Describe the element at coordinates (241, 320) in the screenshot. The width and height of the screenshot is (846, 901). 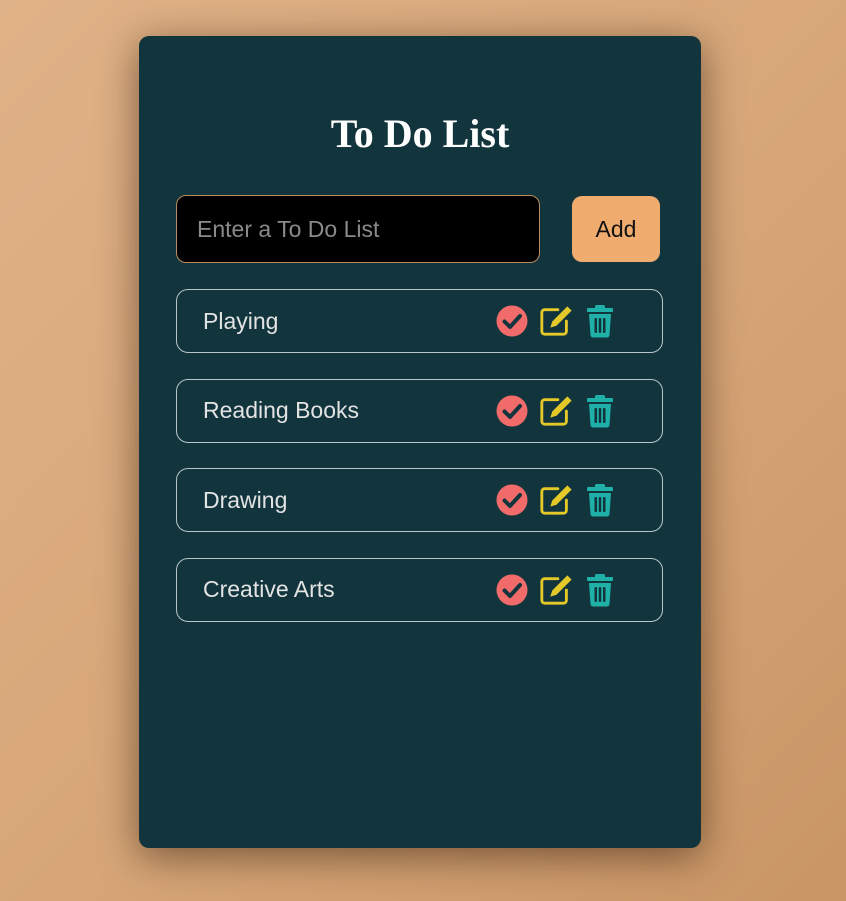
I see `todo-item-label: Playing` at that location.